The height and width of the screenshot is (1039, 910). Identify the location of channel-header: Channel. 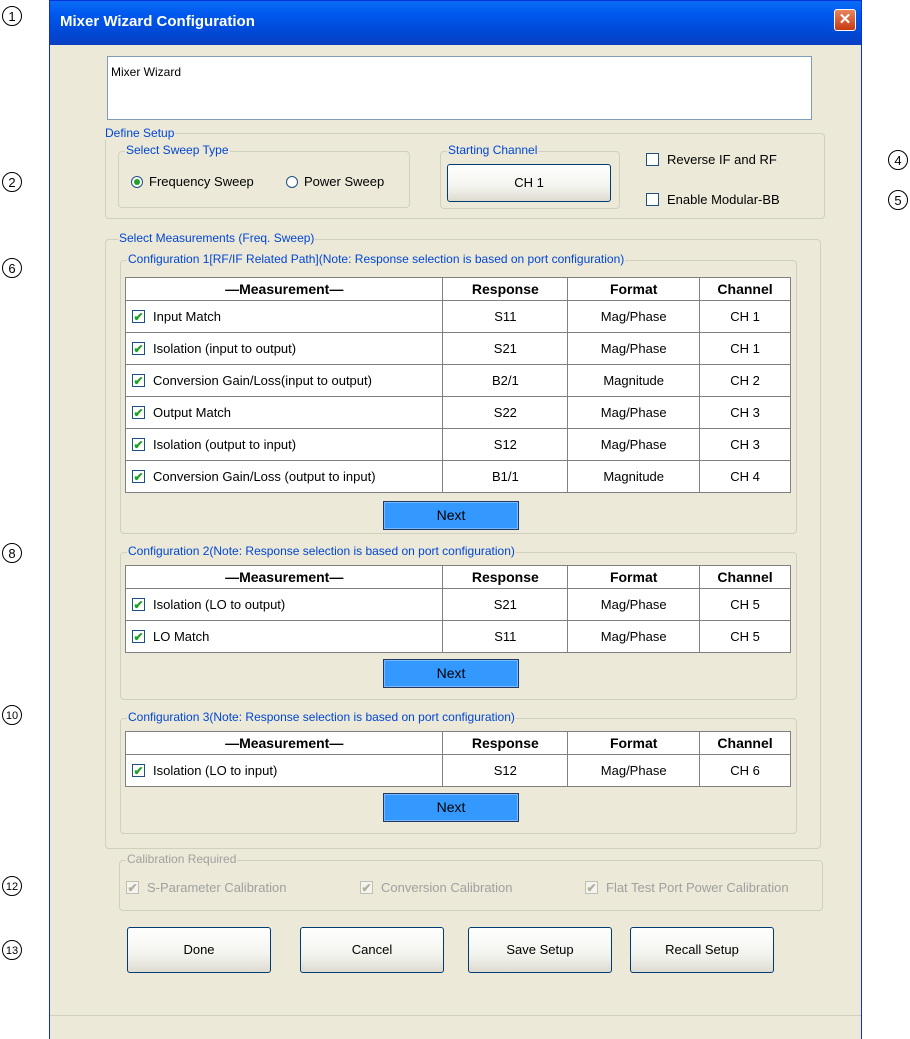
(745, 289).